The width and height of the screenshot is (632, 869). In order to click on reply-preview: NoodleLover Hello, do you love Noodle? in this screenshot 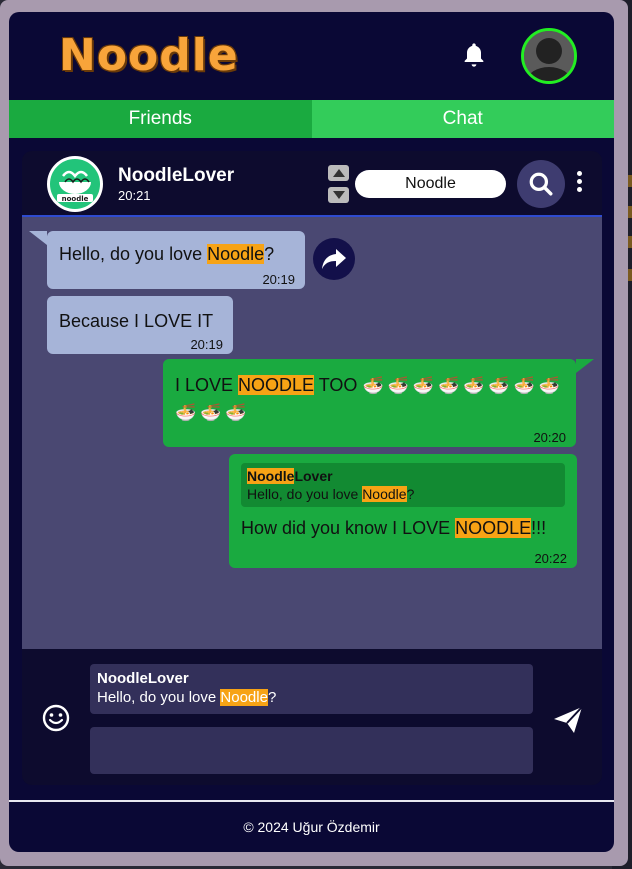, I will do `click(311, 689)`.